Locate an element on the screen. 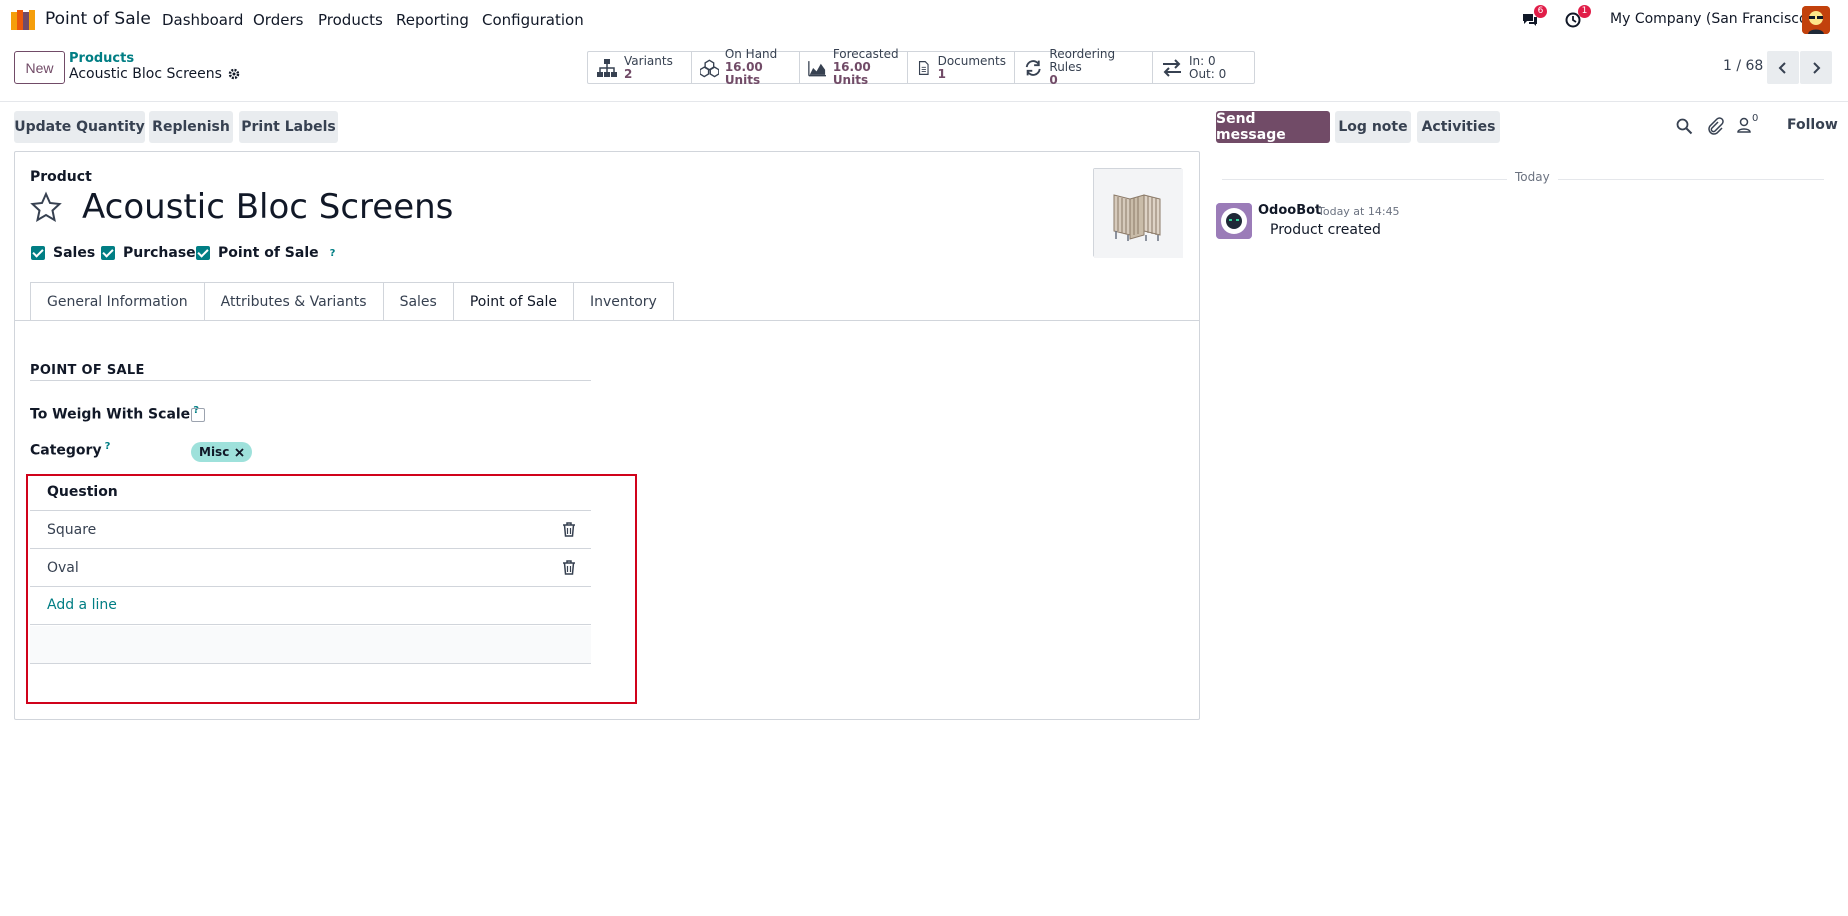 This screenshot has width=1848, height=916. tab-sales: Sales is located at coordinates (417, 301).